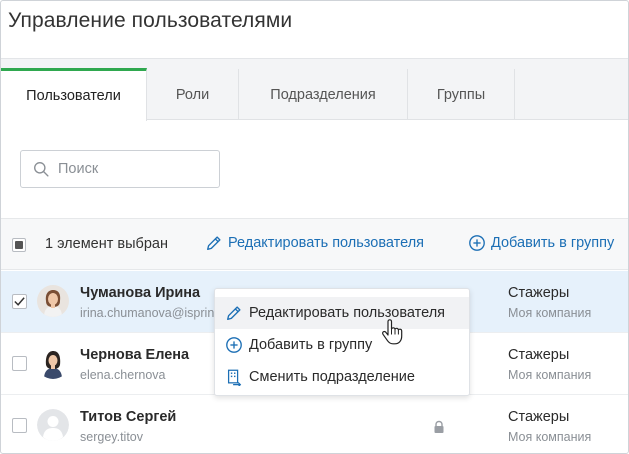 This screenshot has width=629, height=454. I want to click on menu-item-add-to-group: Добавить в группу, so click(342, 345).